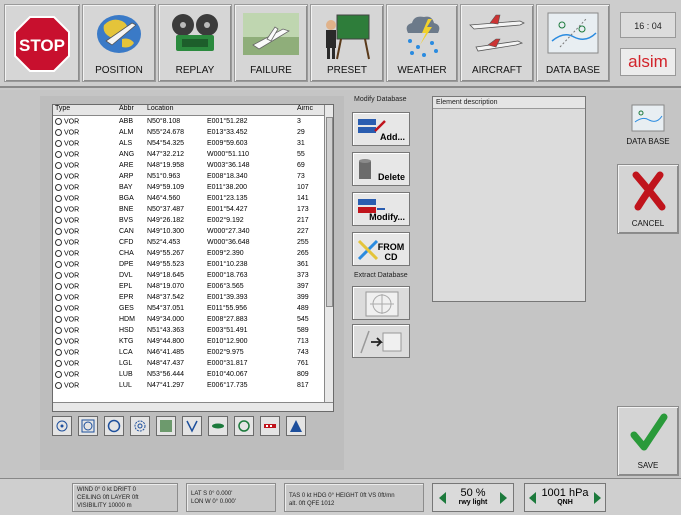  What do you see at coordinates (565, 502) in the screenshot?
I see `qnh-label: QNH` at bounding box center [565, 502].